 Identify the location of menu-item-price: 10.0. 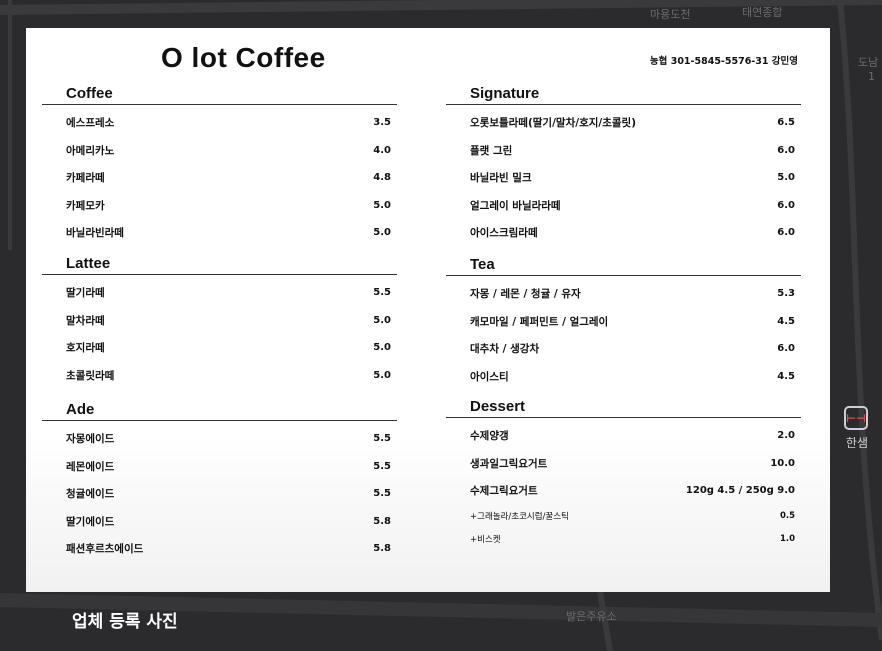
(782, 463).